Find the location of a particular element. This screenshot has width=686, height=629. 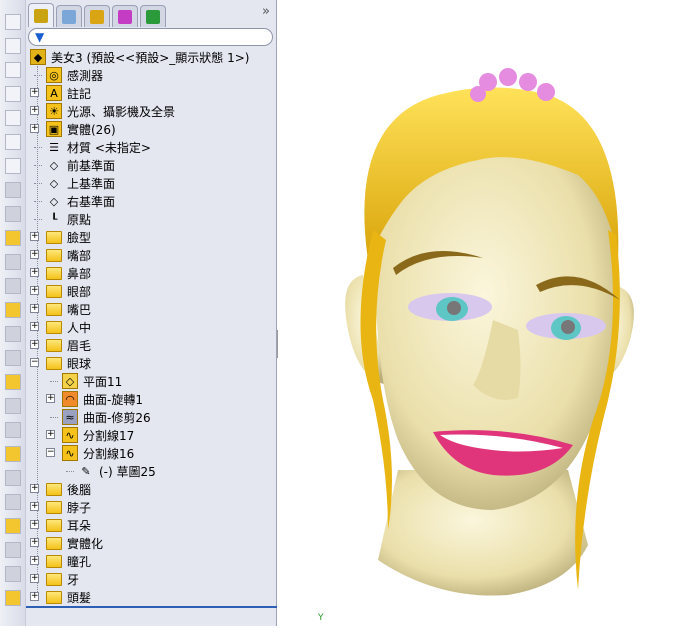

tree-item: ┖ 原點 is located at coordinates (68, 219).